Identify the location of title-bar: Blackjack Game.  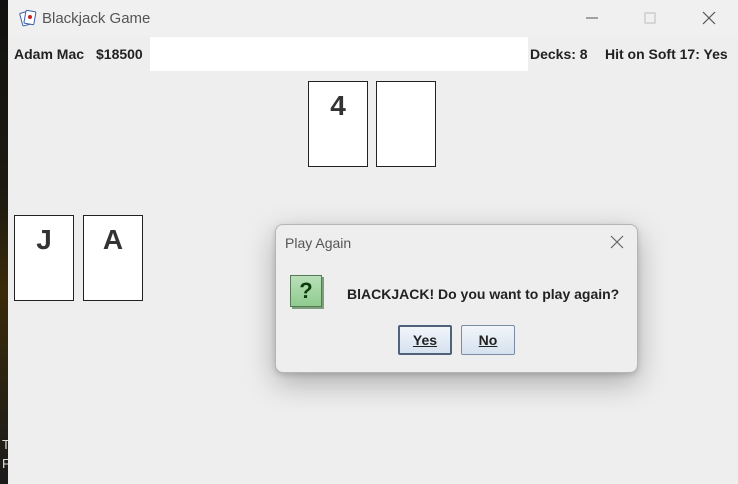
(373, 18).